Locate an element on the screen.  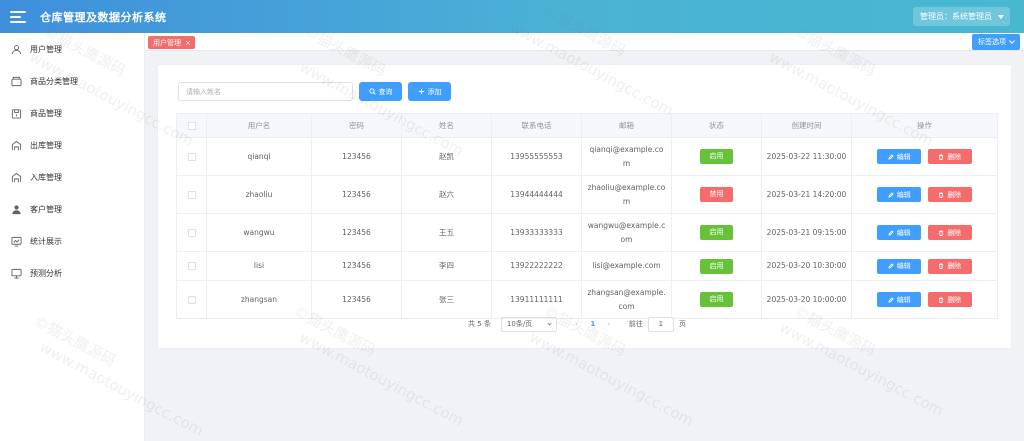
package-icon is located at coordinates (16, 113).